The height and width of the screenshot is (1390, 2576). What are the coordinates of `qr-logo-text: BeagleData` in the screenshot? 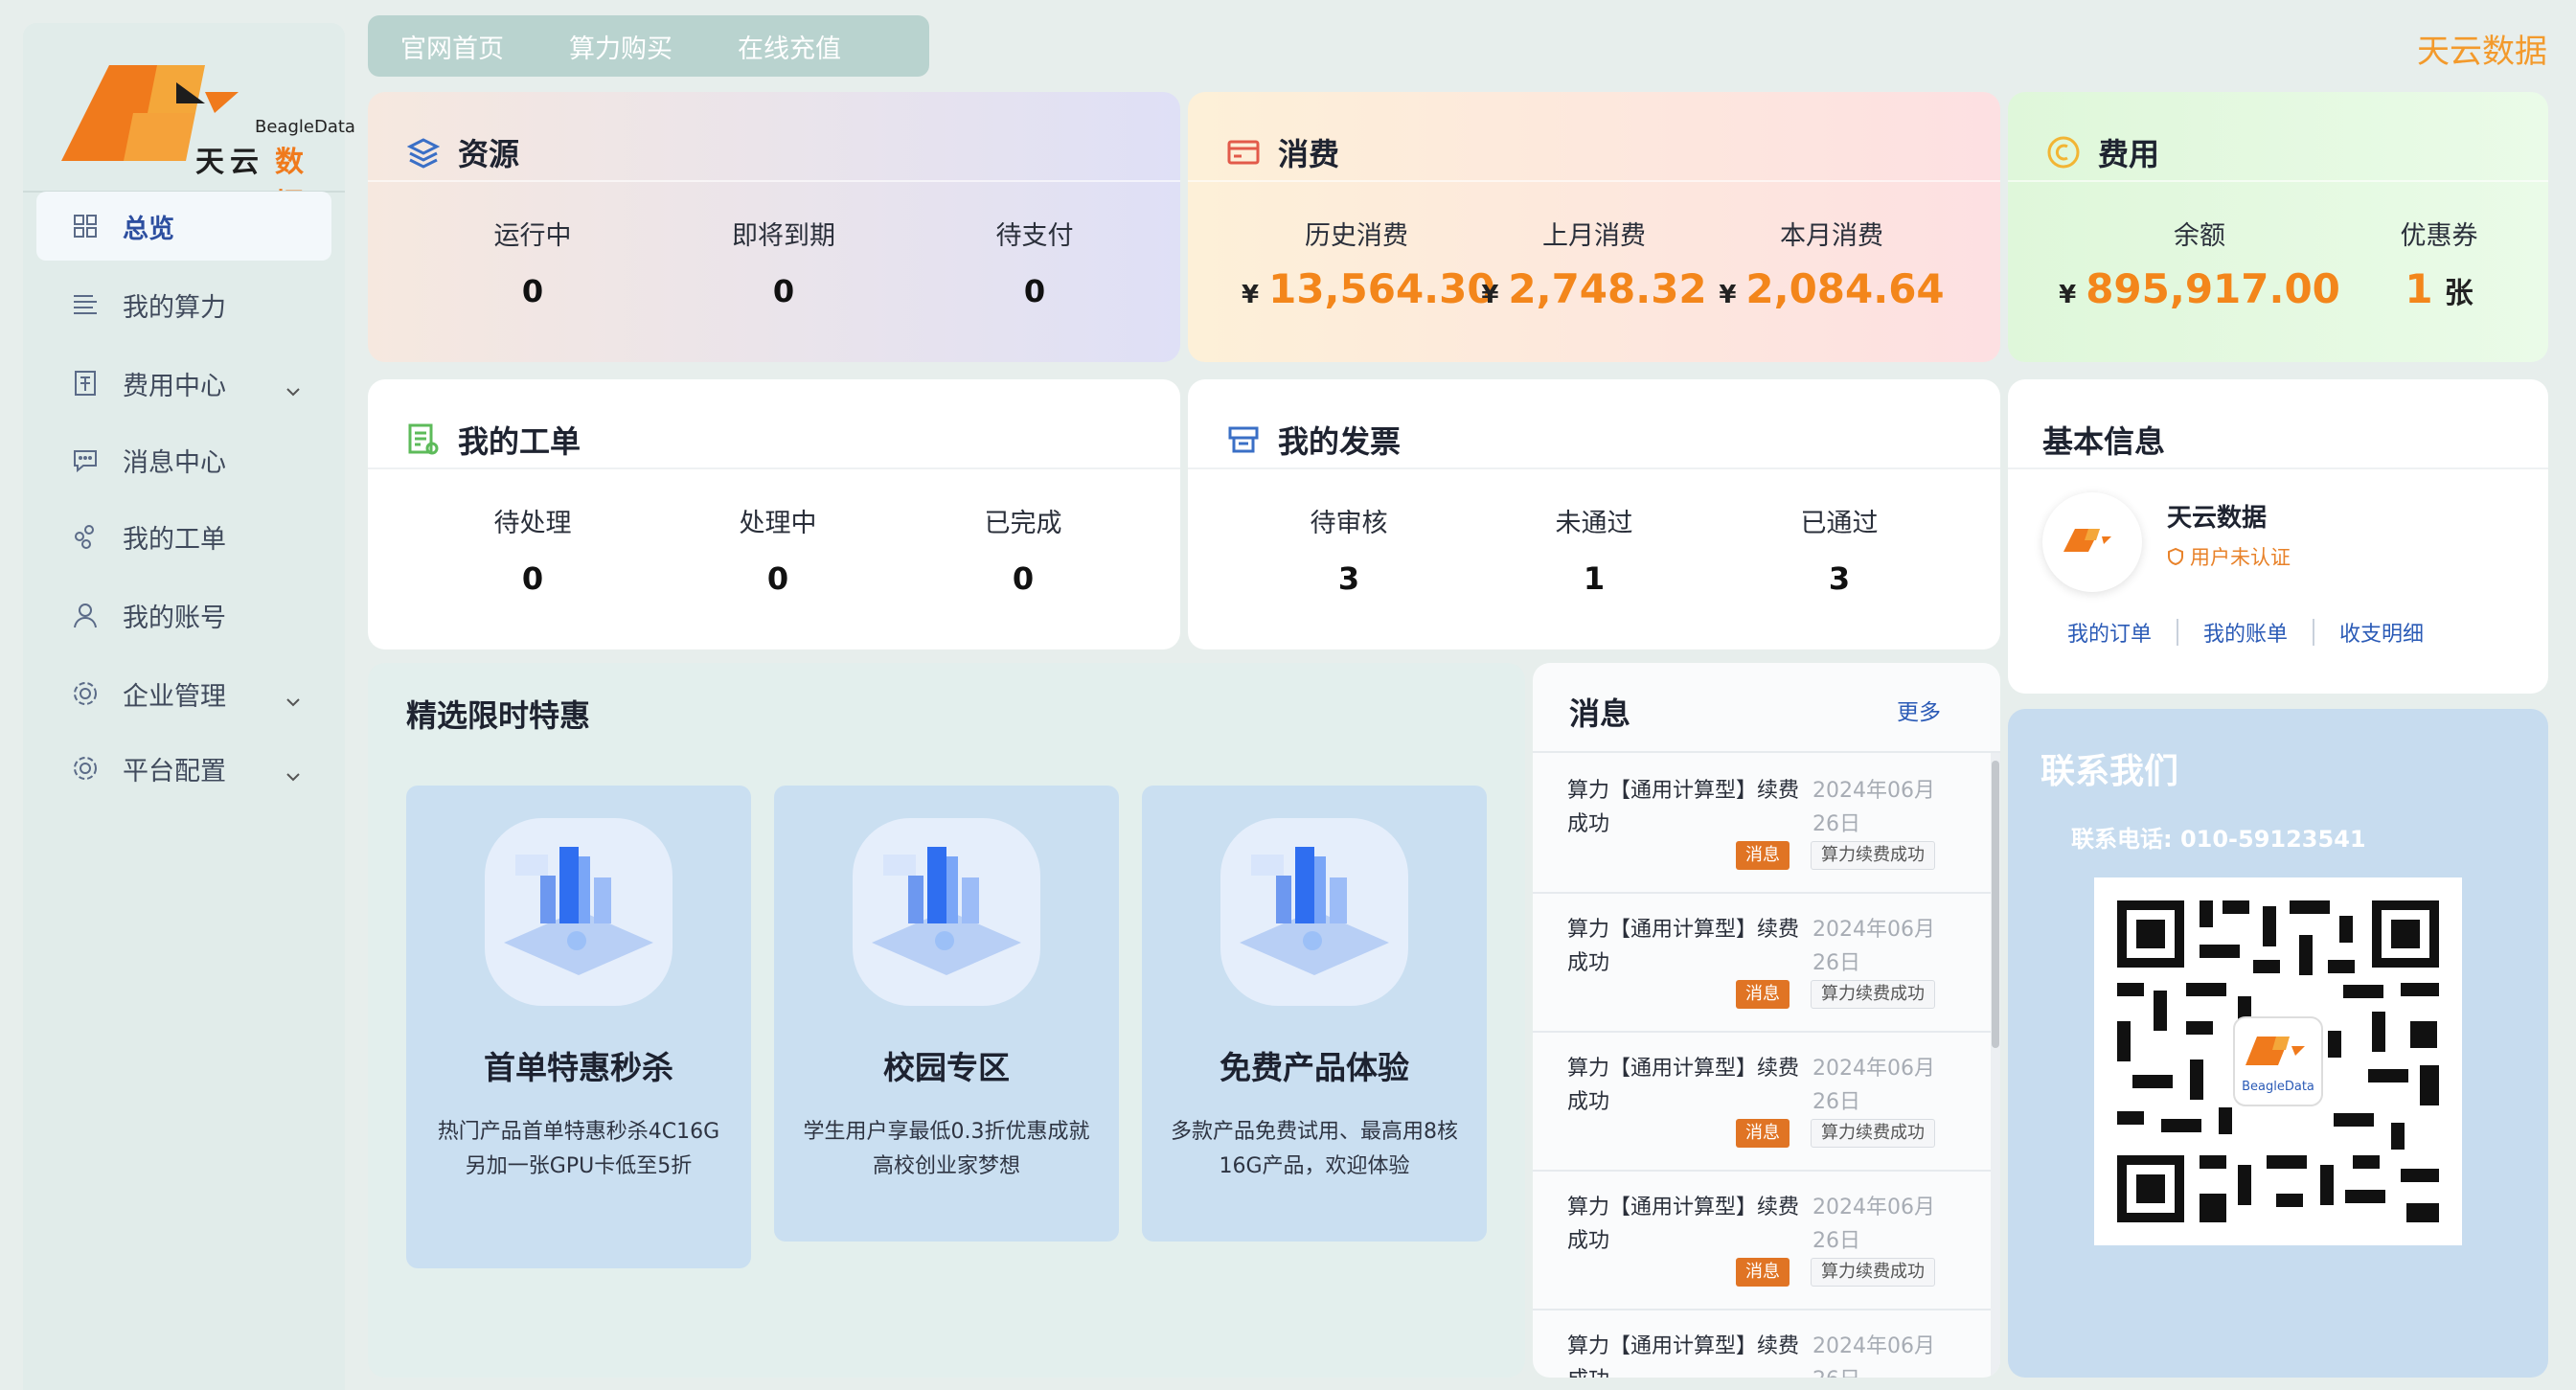 It's located at (2278, 1087).